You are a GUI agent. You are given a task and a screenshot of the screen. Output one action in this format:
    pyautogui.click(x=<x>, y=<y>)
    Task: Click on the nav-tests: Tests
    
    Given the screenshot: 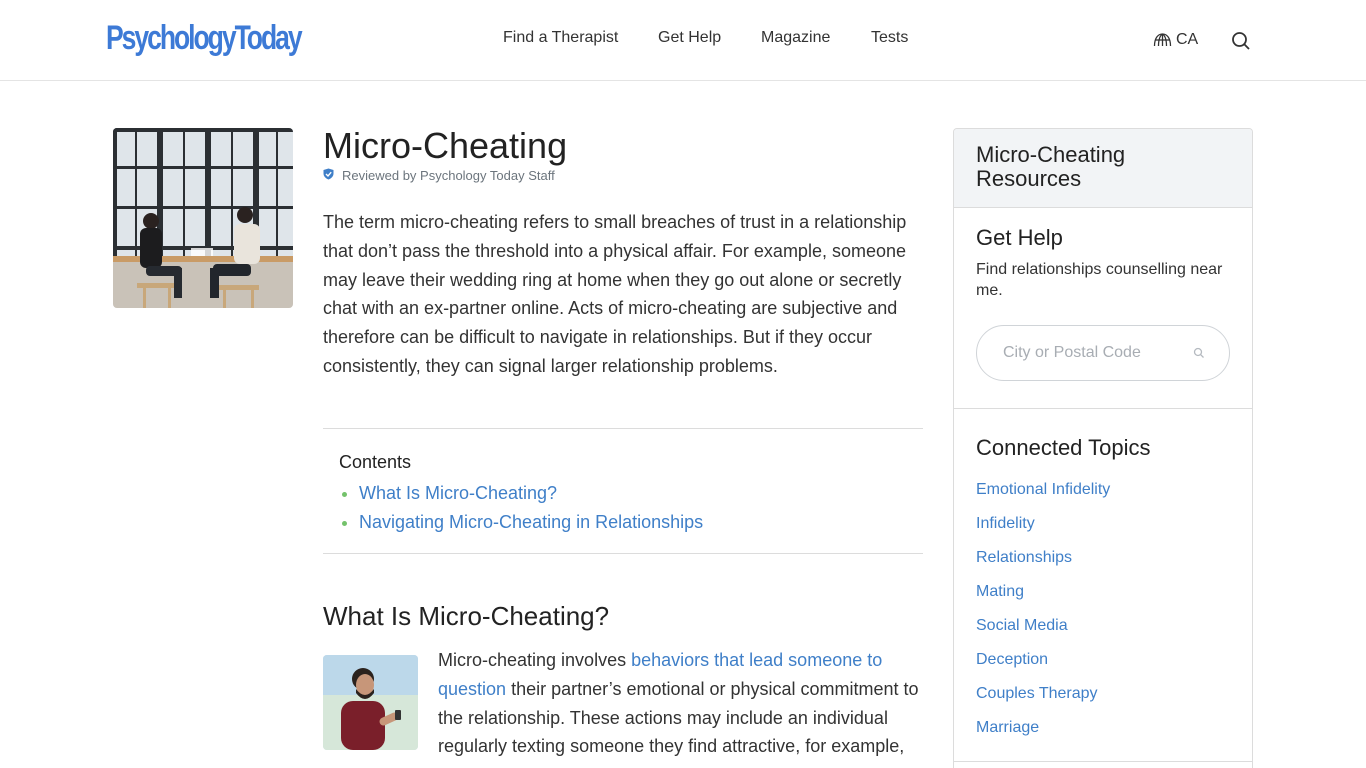 What is the action you would take?
    pyautogui.click(x=889, y=38)
    